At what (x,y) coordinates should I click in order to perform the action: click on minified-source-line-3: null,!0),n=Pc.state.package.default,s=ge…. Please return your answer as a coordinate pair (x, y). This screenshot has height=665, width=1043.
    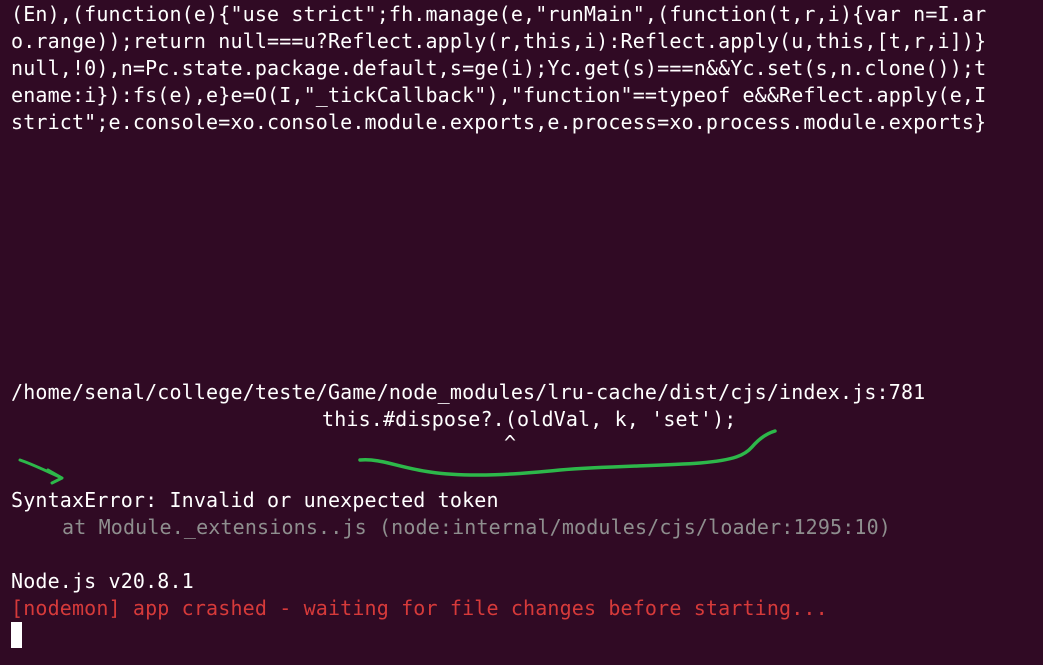
    Looking at the image, I should click on (499, 68).